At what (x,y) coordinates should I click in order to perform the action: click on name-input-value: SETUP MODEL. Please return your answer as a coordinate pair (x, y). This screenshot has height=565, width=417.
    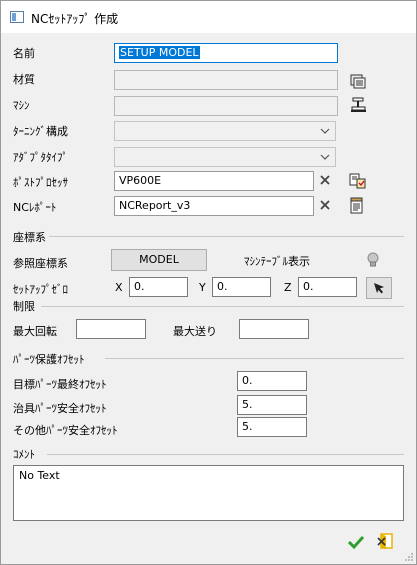
    Looking at the image, I should click on (159, 52).